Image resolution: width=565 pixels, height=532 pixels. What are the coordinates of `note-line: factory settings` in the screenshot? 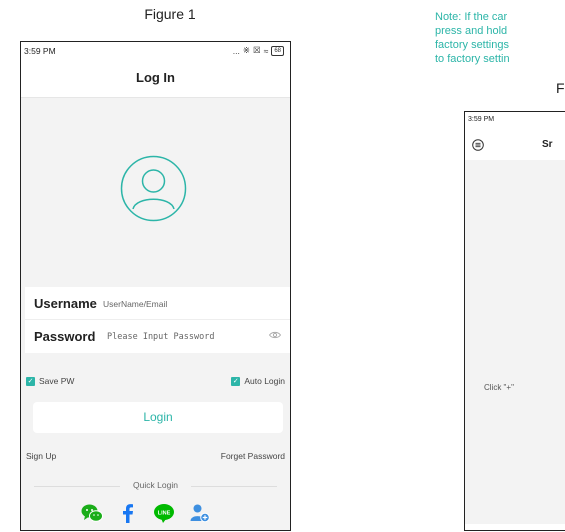 It's located at (472, 45).